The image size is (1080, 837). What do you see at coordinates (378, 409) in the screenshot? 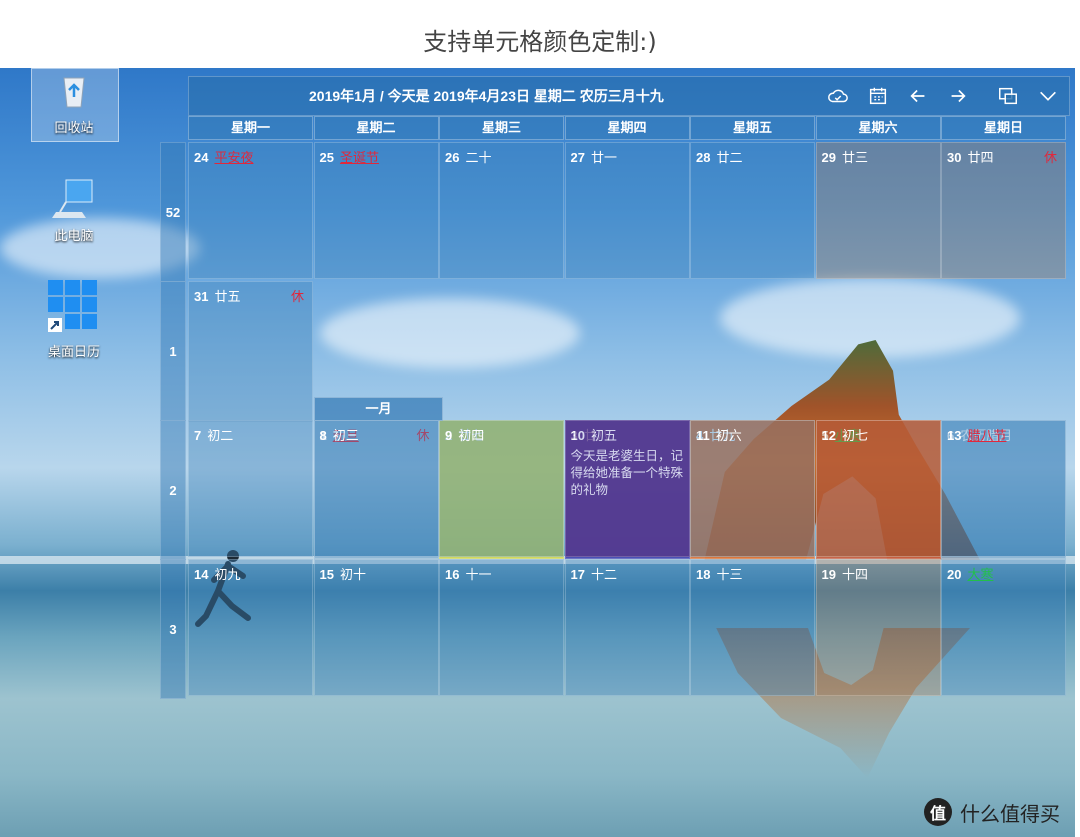
I see `month-tab: 一月` at bounding box center [378, 409].